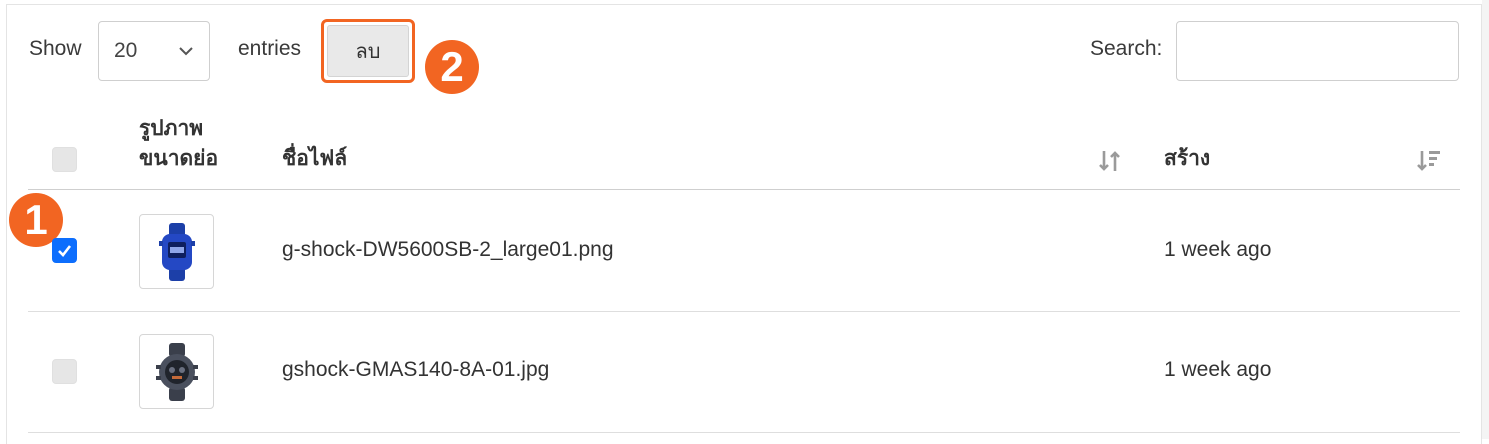 This screenshot has height=444, width=1489. Describe the element at coordinates (744, 189) in the screenshot. I see `header-divider` at that location.